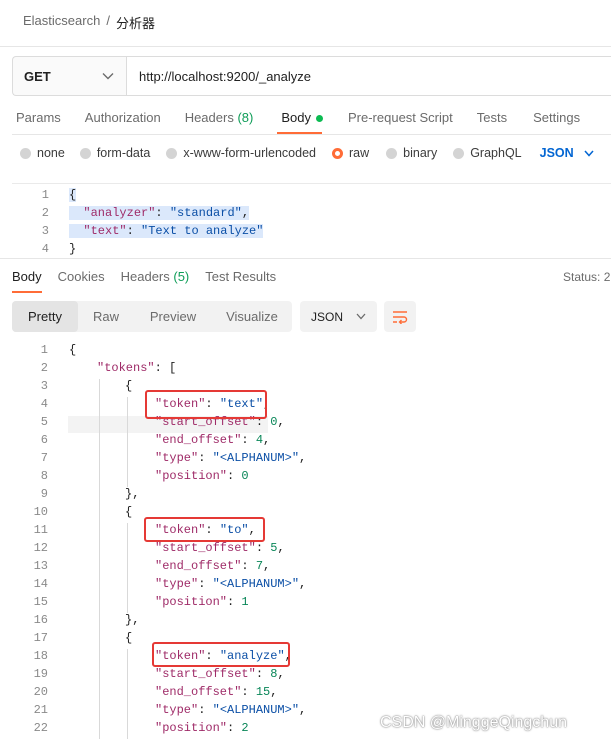  What do you see at coordinates (44, 476) in the screenshot?
I see `line-number: 8` at bounding box center [44, 476].